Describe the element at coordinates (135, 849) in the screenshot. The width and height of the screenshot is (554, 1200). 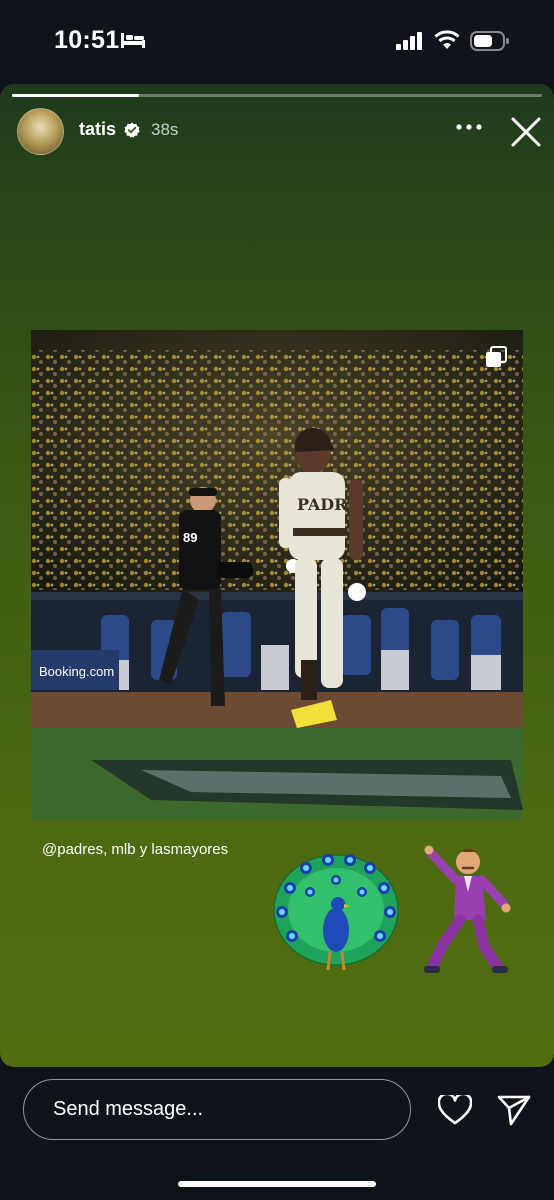
I see `post-caption: @padres, mlb y lasmayores` at that location.